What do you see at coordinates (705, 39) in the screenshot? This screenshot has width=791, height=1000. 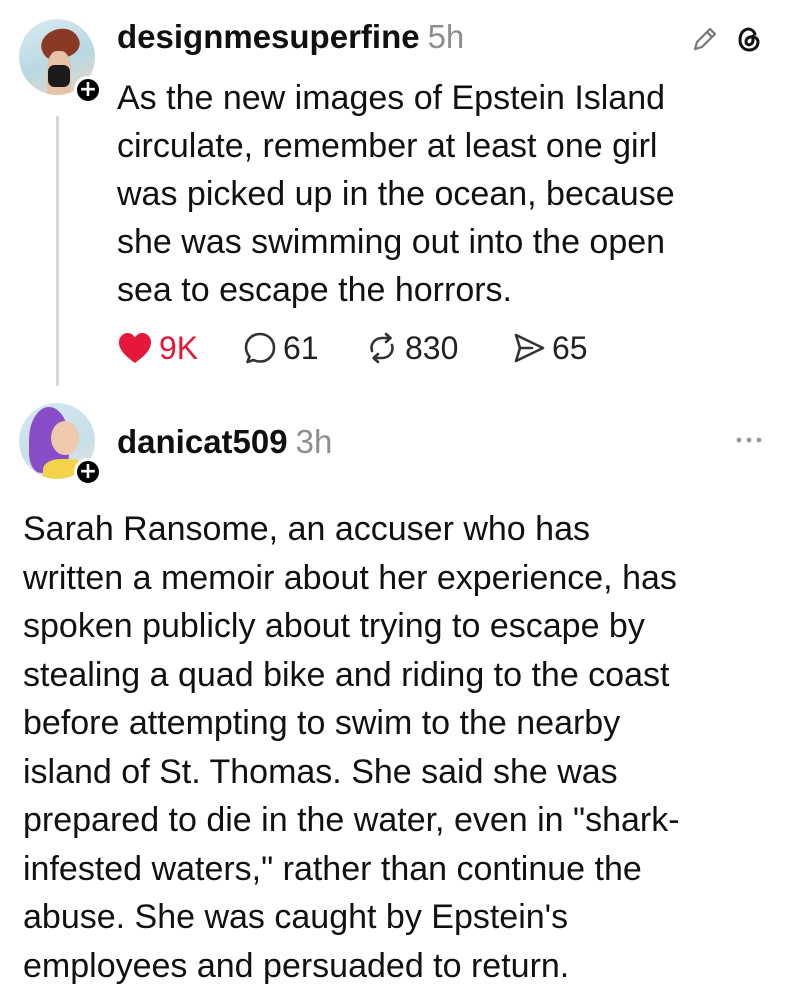 I see `pencil-icon` at bounding box center [705, 39].